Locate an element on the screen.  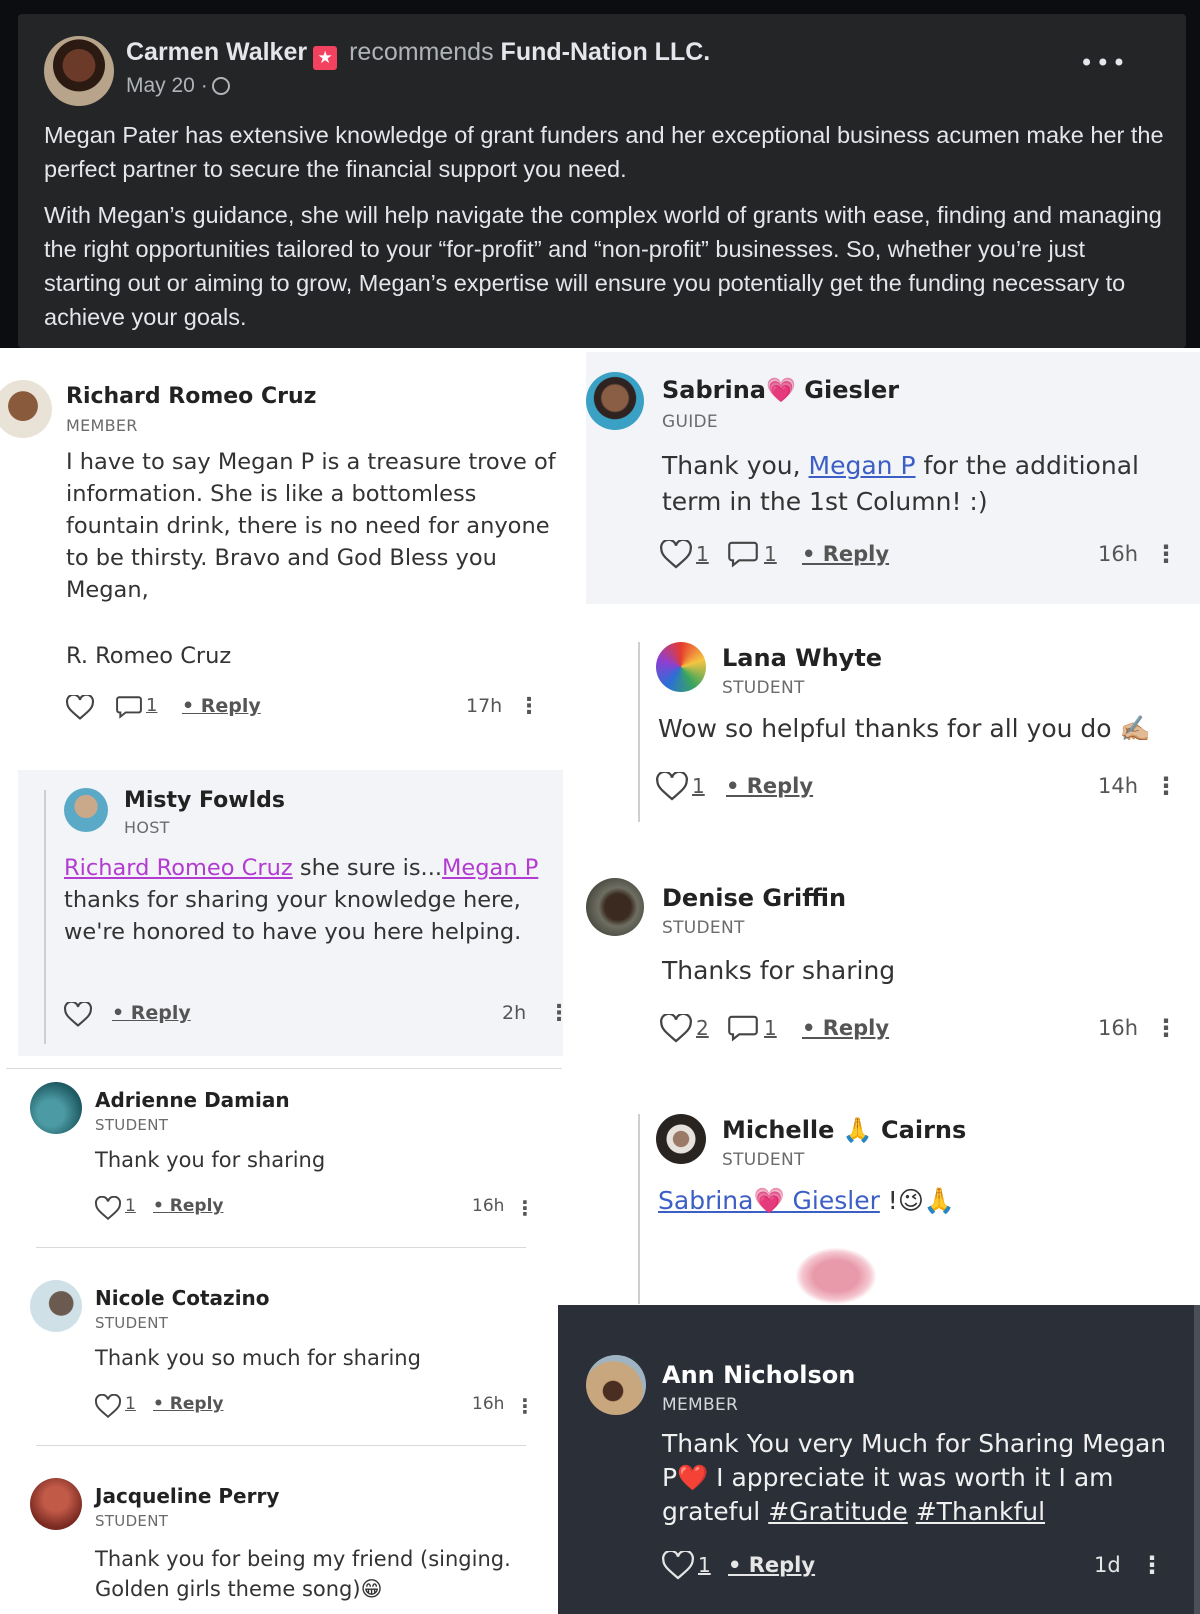
timestamp: 14h is located at coordinates (1118, 786).